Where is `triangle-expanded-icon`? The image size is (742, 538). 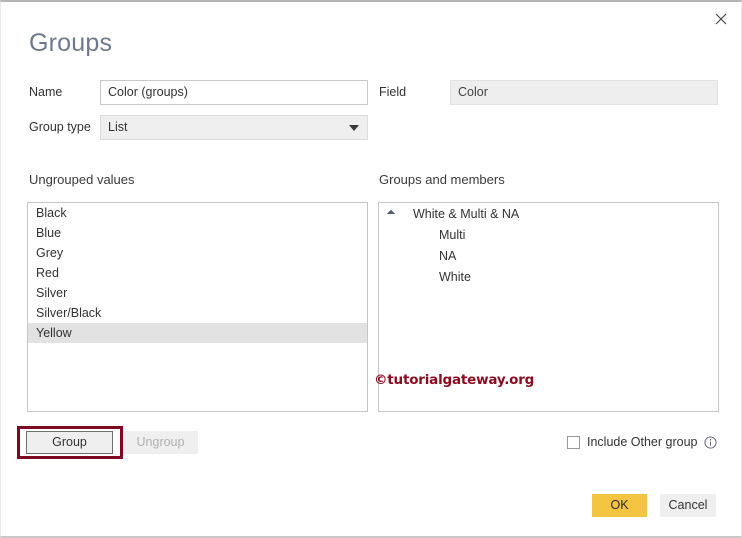 triangle-expanded-icon is located at coordinates (391, 214).